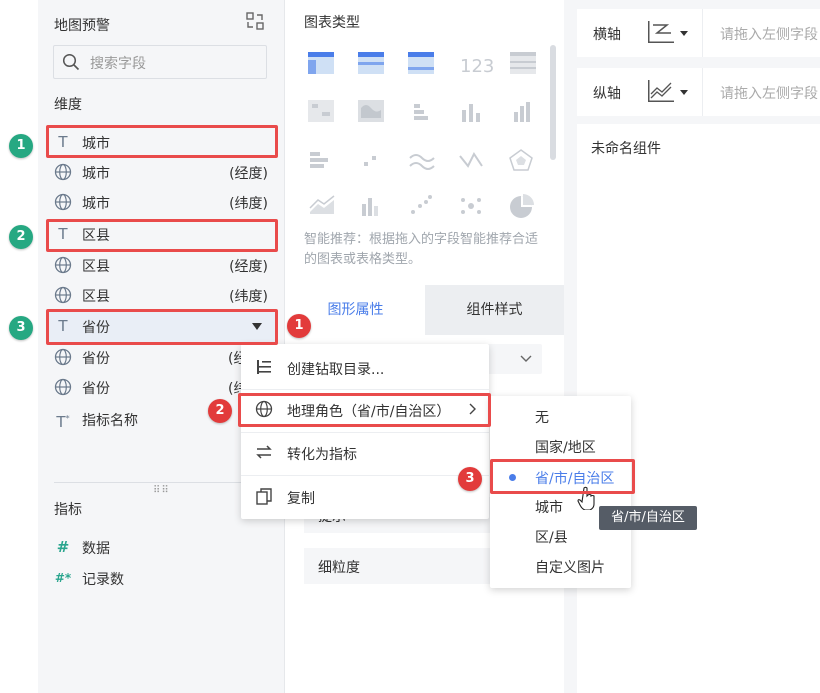 This screenshot has height=693, width=820. Describe the element at coordinates (321, 63) in the screenshot. I see `table-icon` at that location.